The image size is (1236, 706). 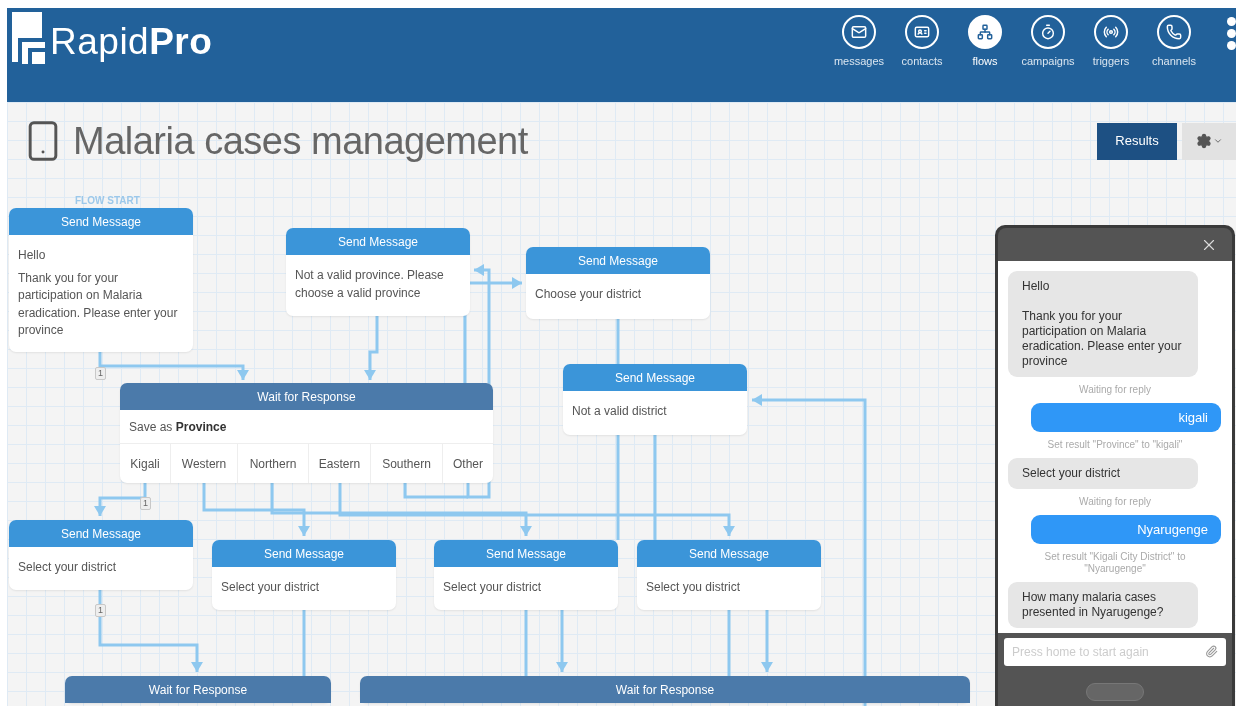 I want to click on envelope-icon, so click(x=859, y=32).